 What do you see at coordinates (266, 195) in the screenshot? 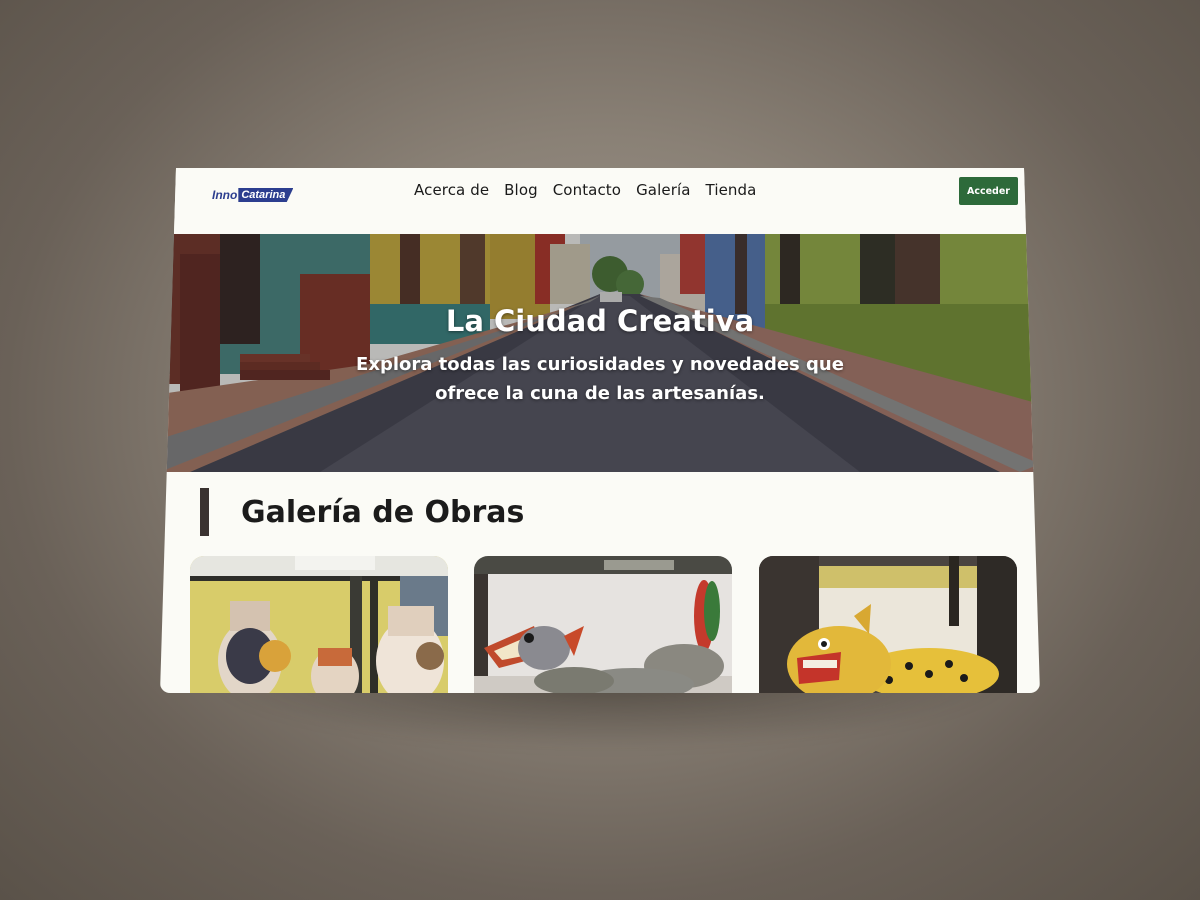
I see `logo-text-catarina: Catarina` at bounding box center [266, 195].